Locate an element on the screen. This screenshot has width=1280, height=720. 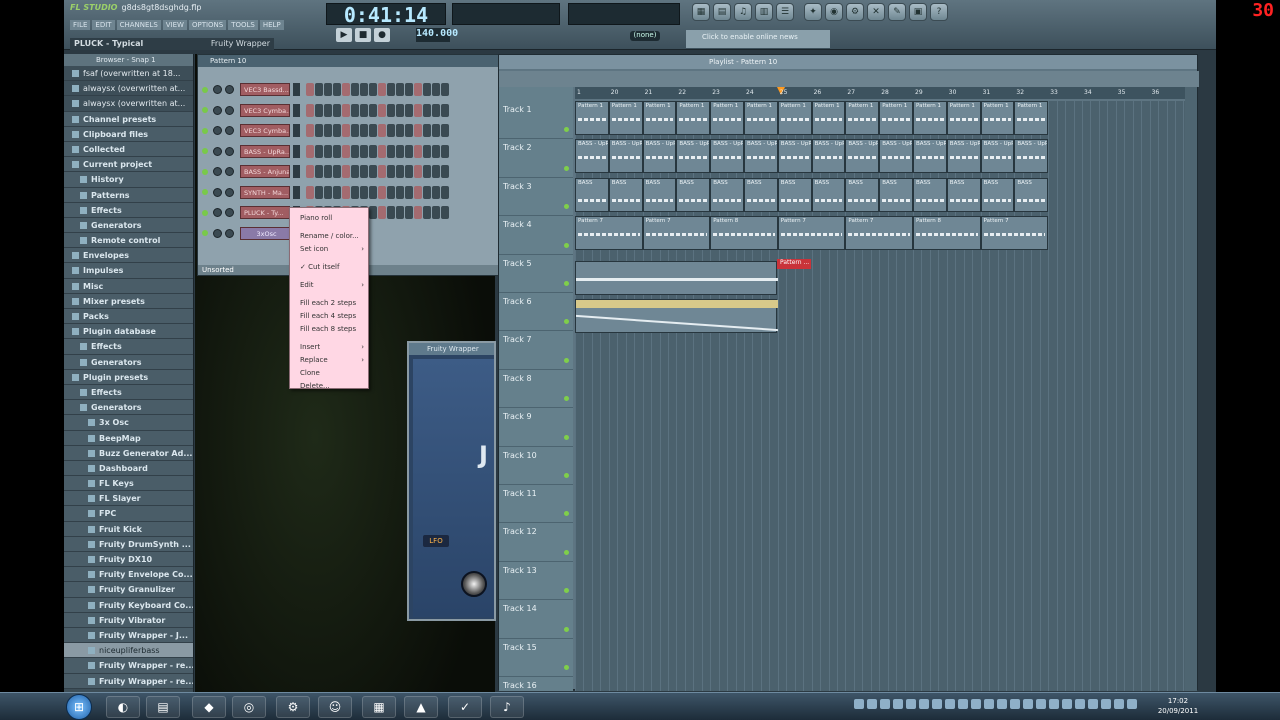
timeline-ruler: 1202122232425262728293031323334353637 is located at coordinates (884, 93).